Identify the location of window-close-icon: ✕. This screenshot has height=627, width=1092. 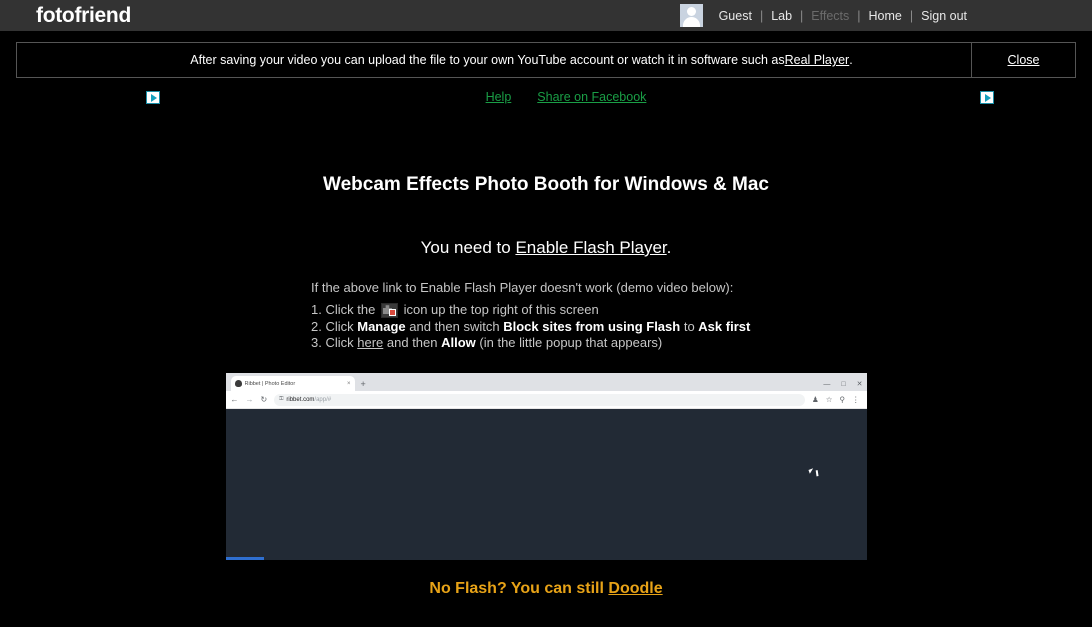
(860, 384).